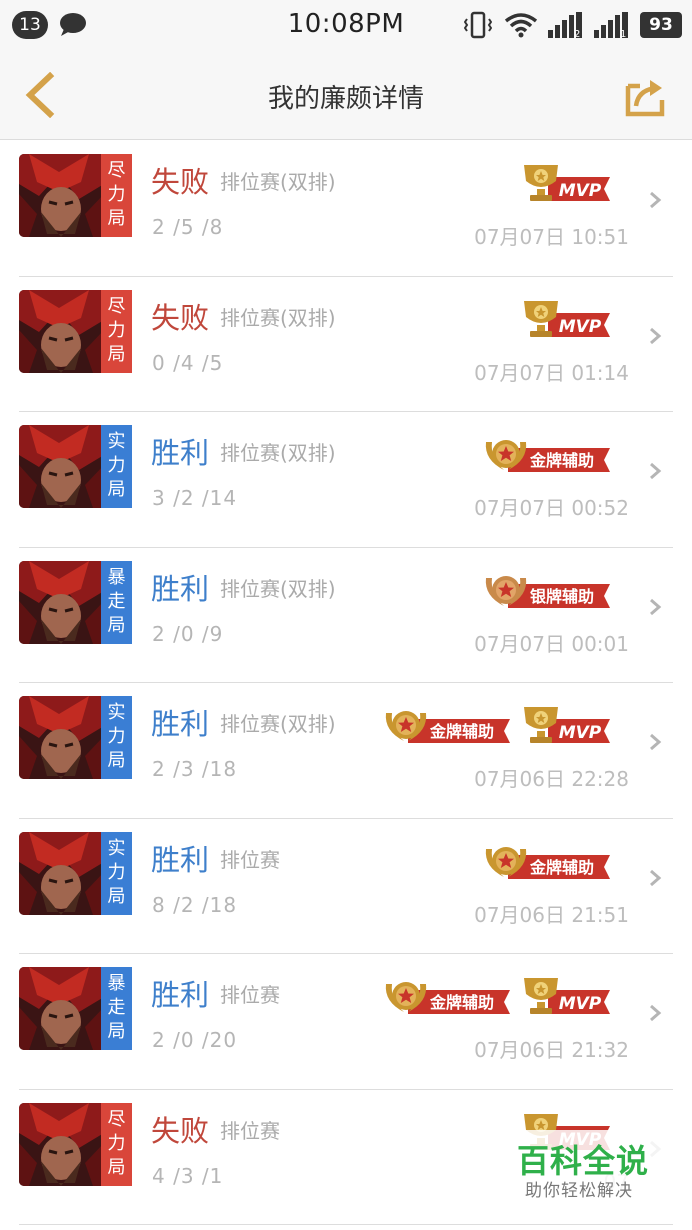 Image resolution: width=692 pixels, height=1230 pixels. Describe the element at coordinates (195, 1040) in the screenshot. I see `kda-stats: 2 /0 /20` at that location.